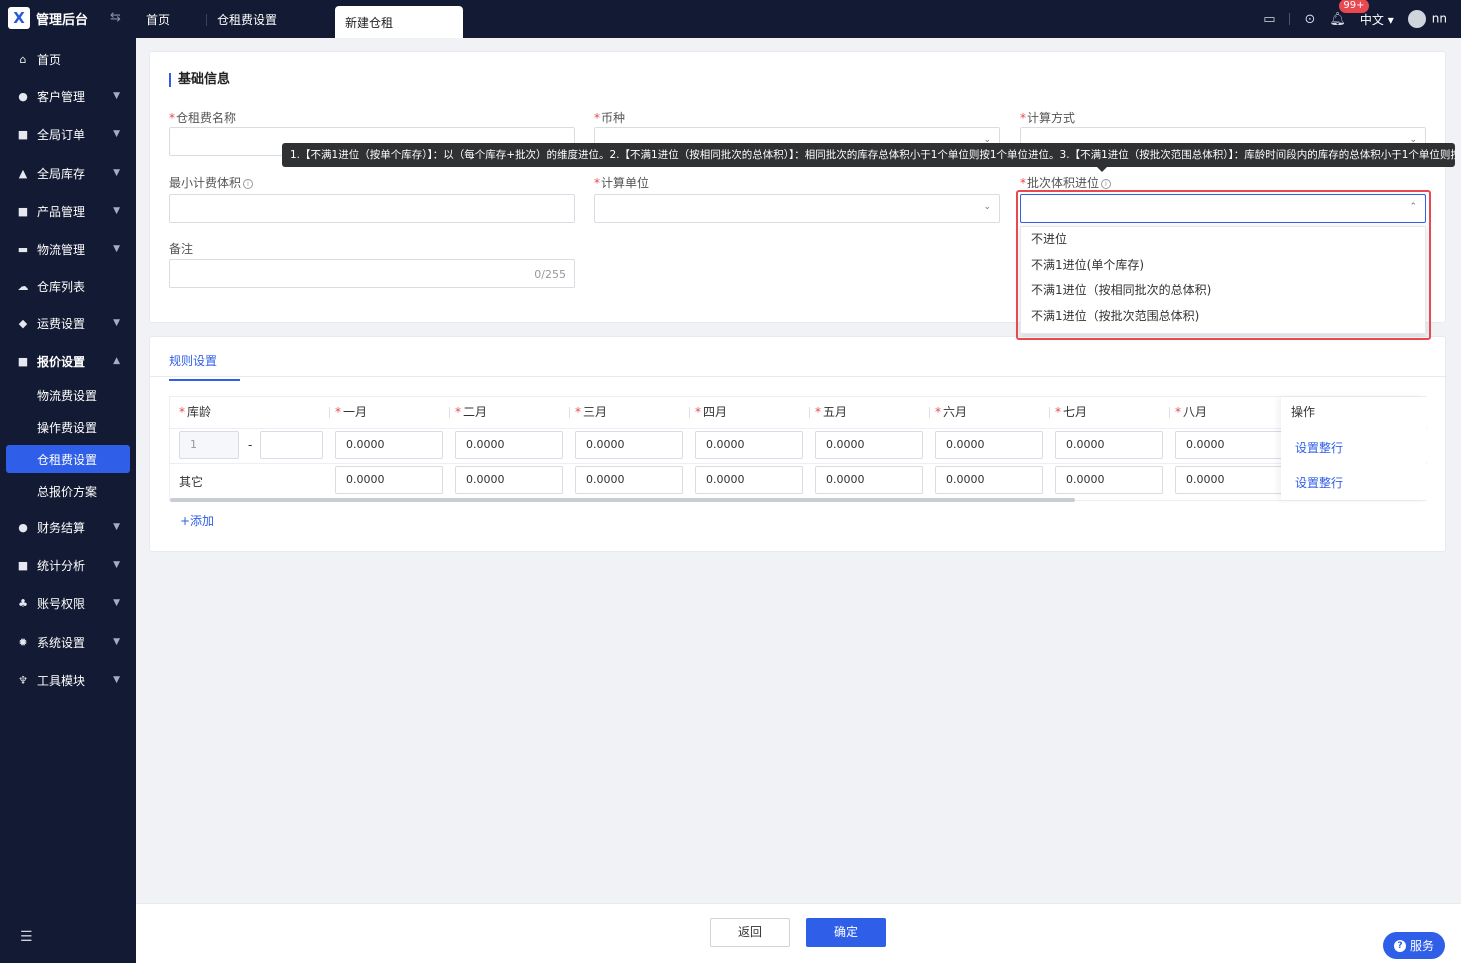  Describe the element at coordinates (1223, 317) in the screenshot. I see `dropdown-option: 不满1进位（按批次范围总体积)` at that location.